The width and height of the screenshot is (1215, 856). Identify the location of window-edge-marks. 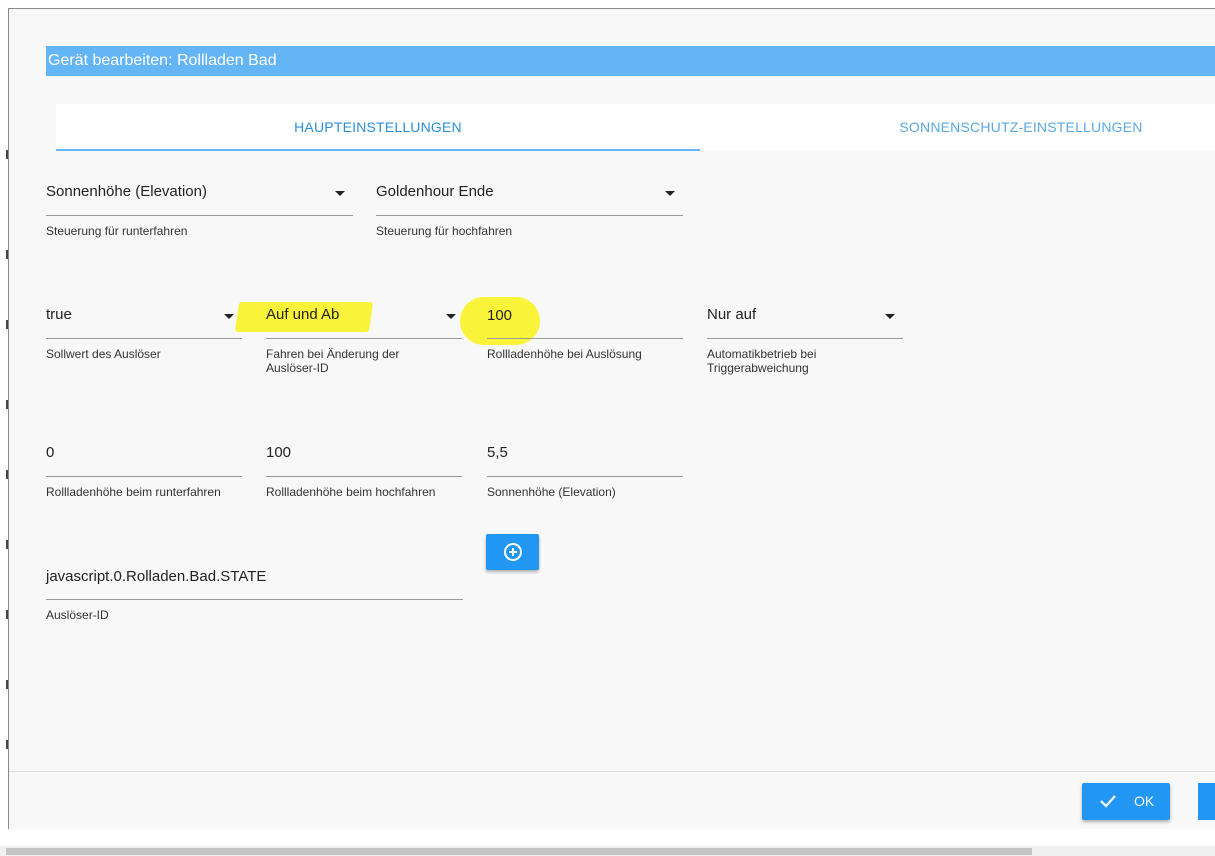
(4, 428).